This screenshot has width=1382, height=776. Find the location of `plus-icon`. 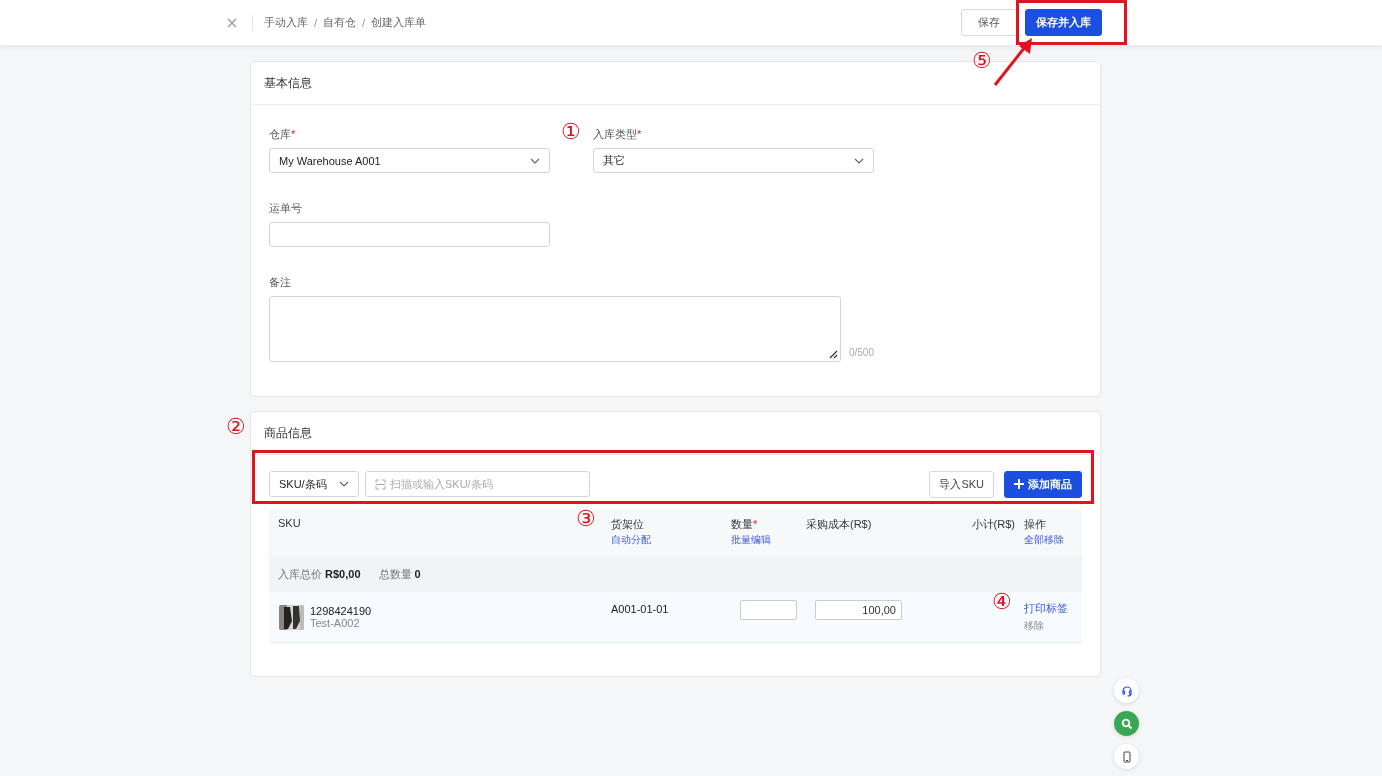

plus-icon is located at coordinates (1019, 484).